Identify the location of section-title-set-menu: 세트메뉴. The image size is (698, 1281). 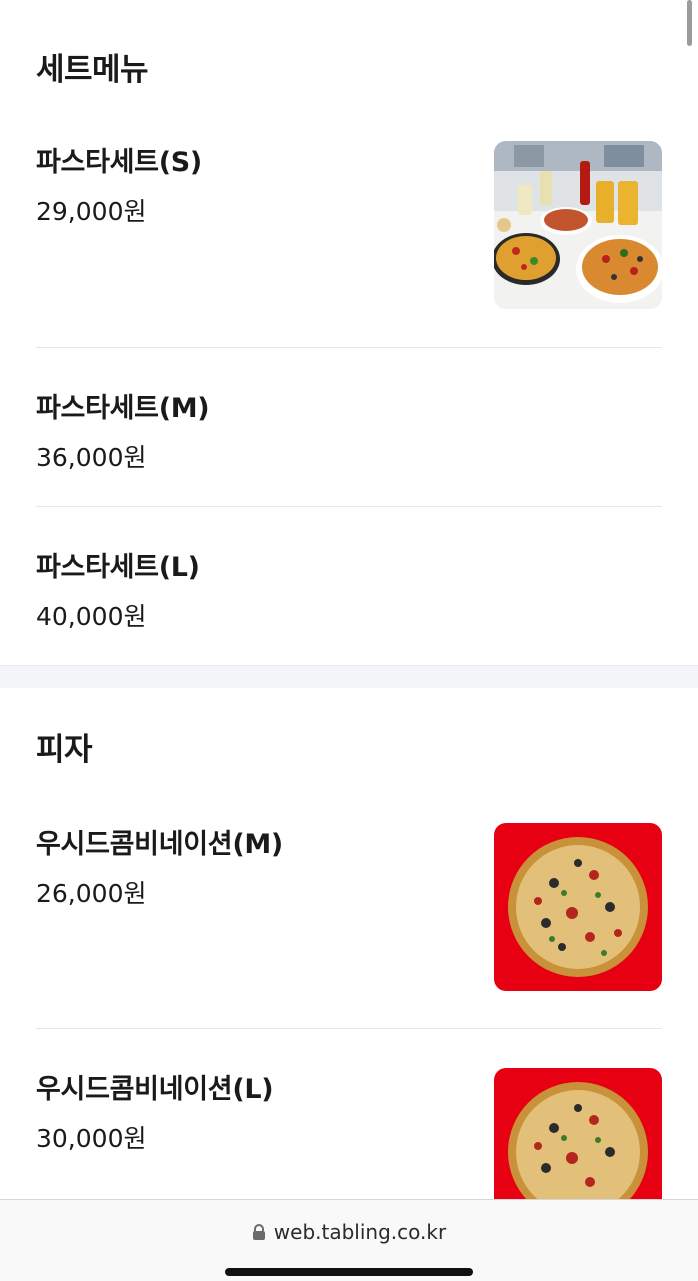
(92, 70).